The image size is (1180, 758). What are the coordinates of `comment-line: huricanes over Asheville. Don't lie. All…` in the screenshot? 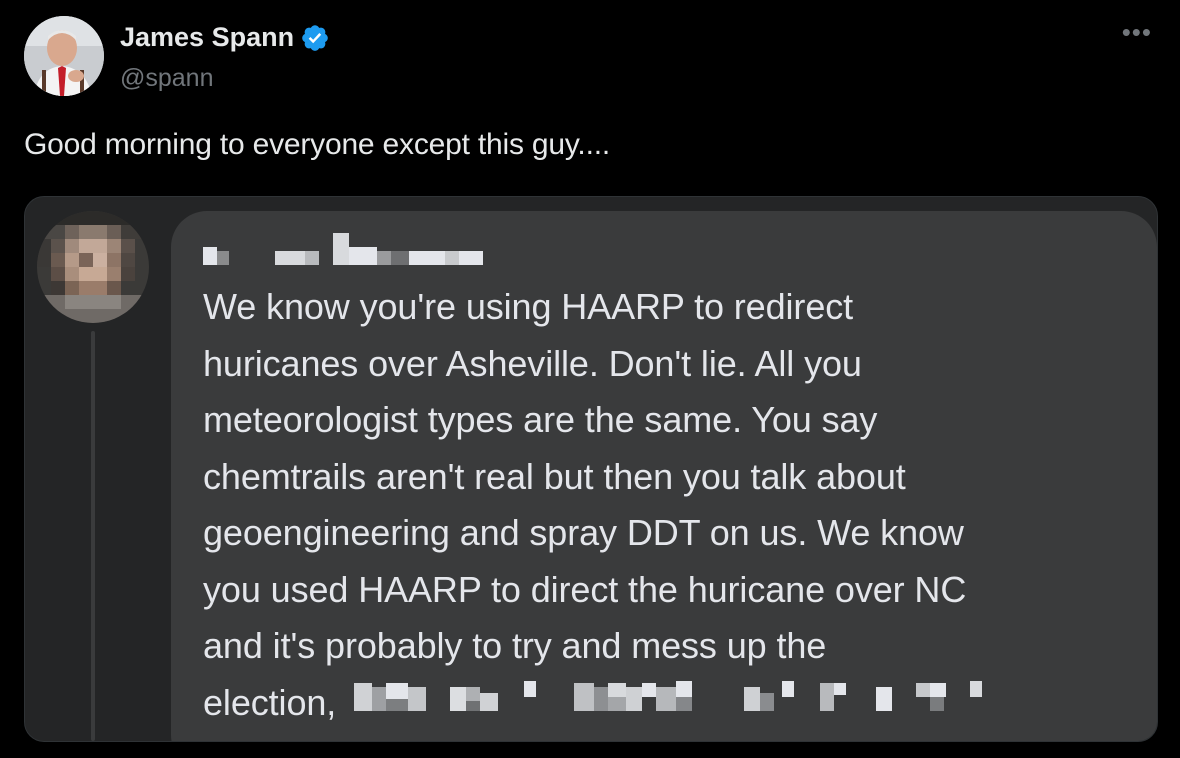 It's located at (532, 363).